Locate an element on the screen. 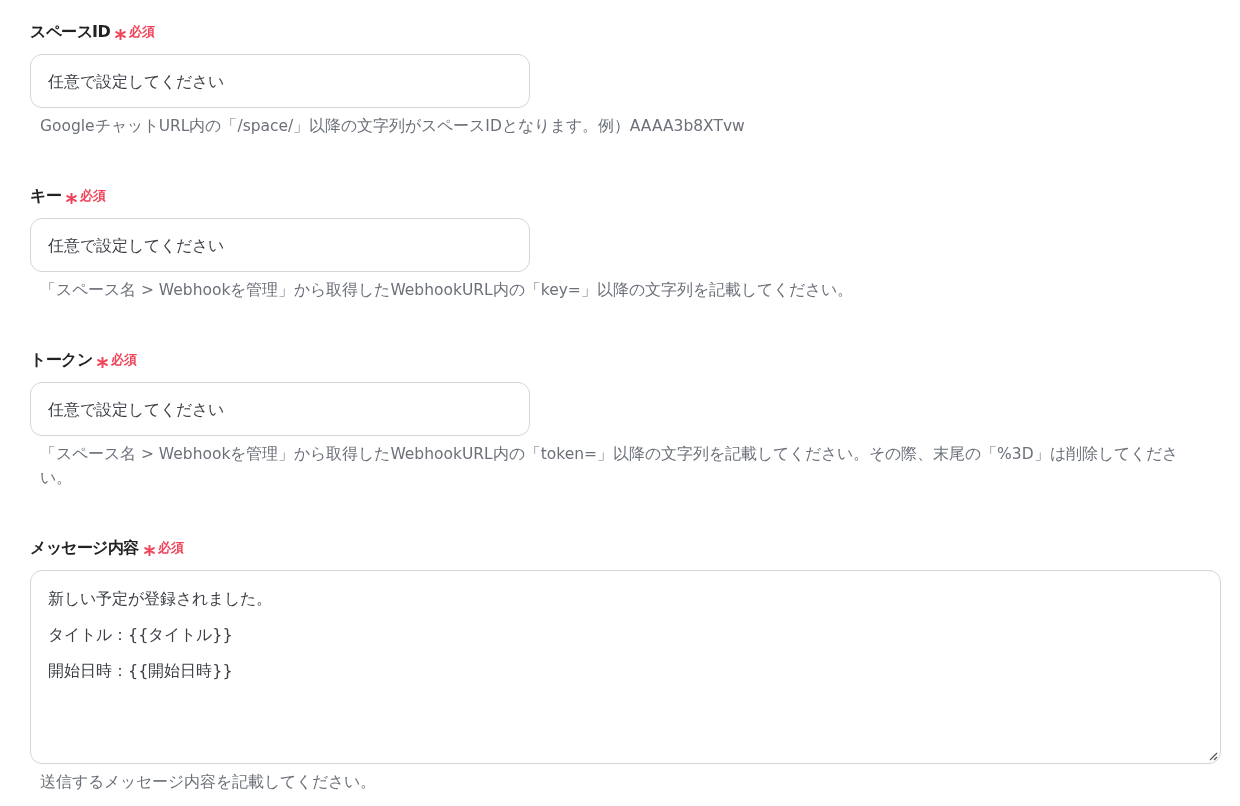 The image size is (1240, 806). field-label: キー is located at coordinates (45, 196).